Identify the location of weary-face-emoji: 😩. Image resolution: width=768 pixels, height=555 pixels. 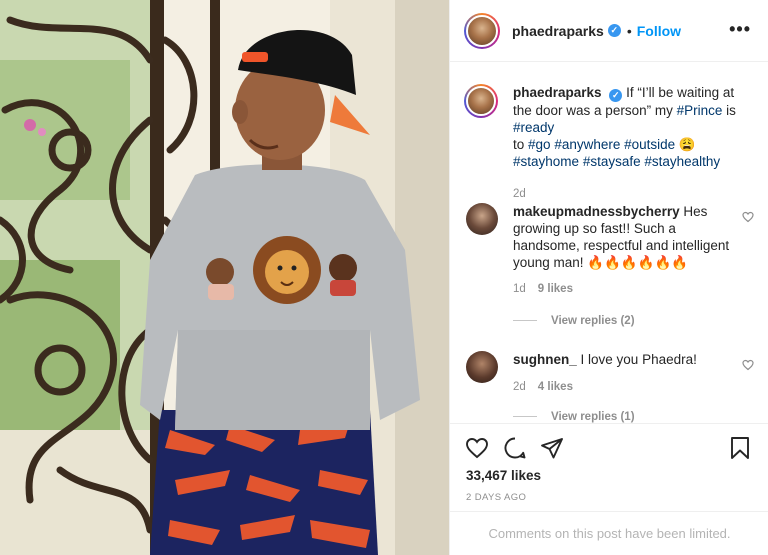
(685, 144).